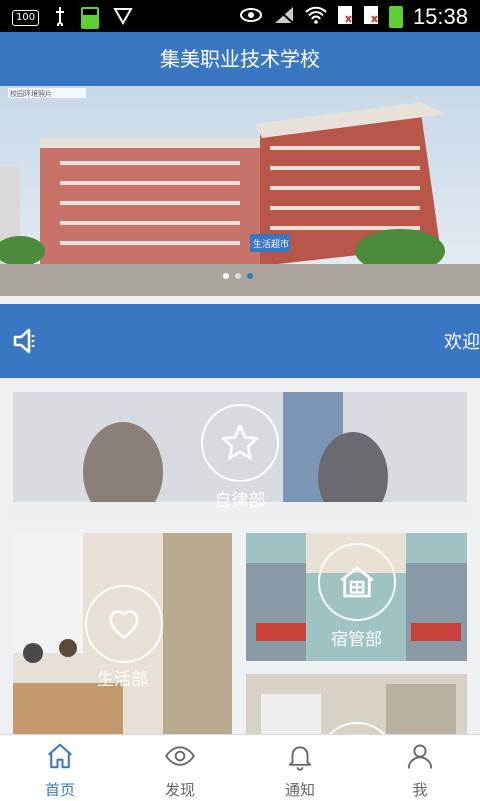 The height and width of the screenshot is (801, 480). I want to click on tab-notifications: 通知, so click(300, 768).